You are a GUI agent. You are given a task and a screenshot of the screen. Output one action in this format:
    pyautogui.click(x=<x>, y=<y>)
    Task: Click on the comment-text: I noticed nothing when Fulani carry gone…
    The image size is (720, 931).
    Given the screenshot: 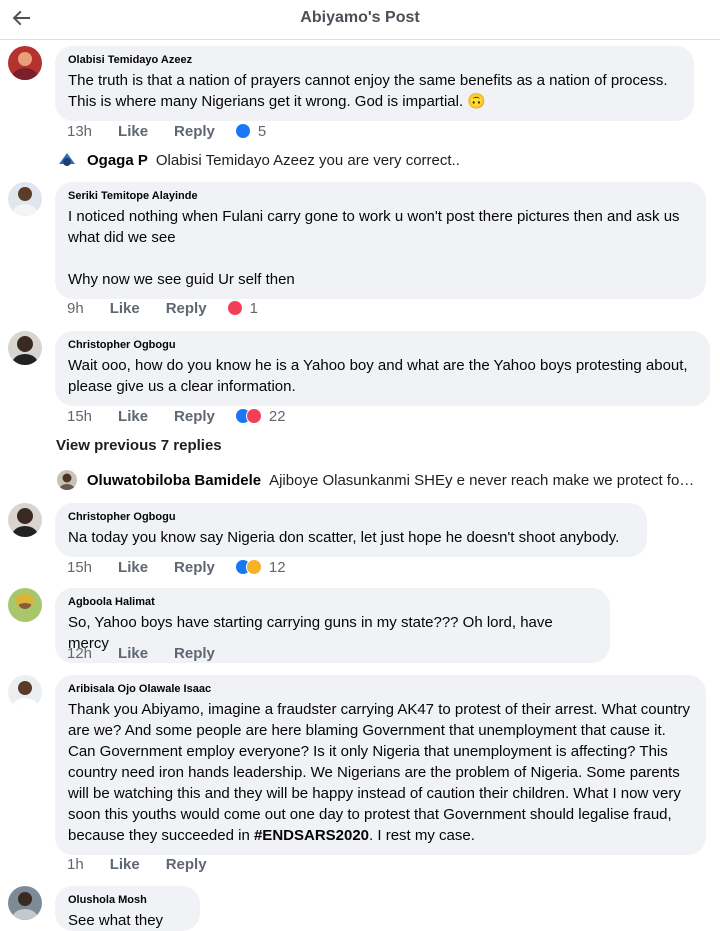 What is the action you would take?
    pyautogui.click(x=374, y=248)
    